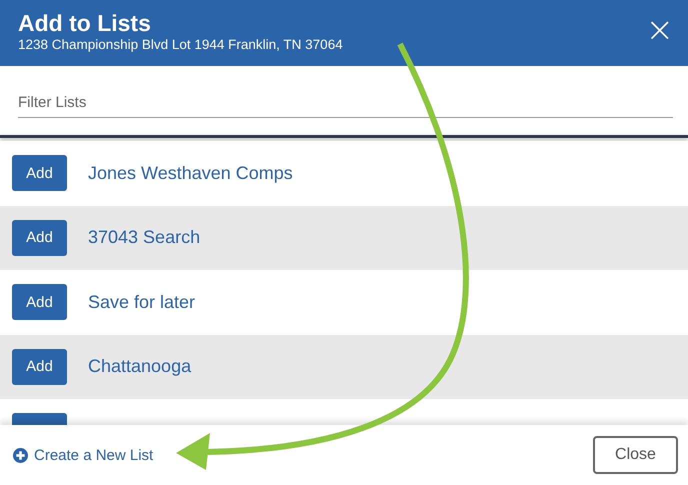 Image resolution: width=688 pixels, height=485 pixels. Describe the element at coordinates (20, 455) in the screenshot. I see `plus-circle-icon` at that location.